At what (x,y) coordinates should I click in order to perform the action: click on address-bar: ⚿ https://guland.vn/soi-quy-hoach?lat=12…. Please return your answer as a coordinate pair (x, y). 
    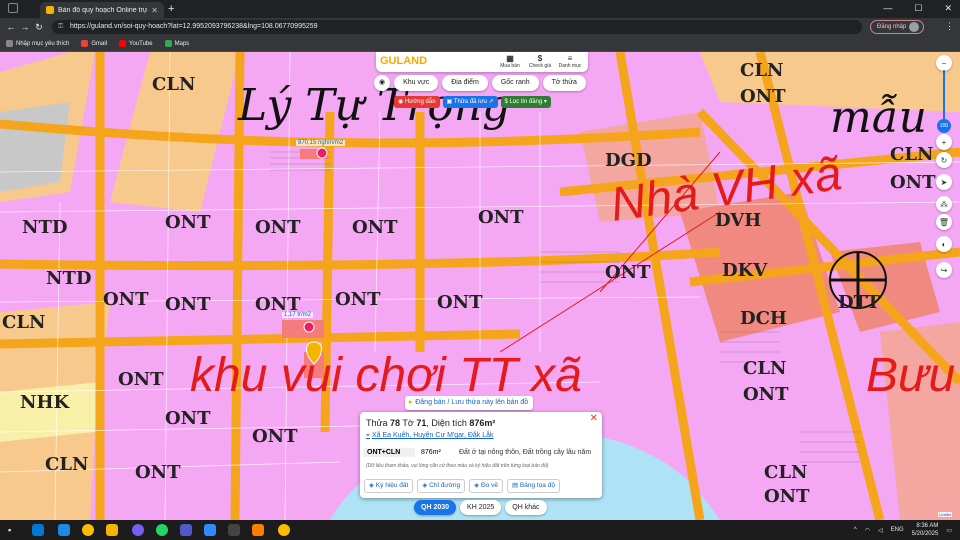
    Looking at the image, I should click on (457, 27).